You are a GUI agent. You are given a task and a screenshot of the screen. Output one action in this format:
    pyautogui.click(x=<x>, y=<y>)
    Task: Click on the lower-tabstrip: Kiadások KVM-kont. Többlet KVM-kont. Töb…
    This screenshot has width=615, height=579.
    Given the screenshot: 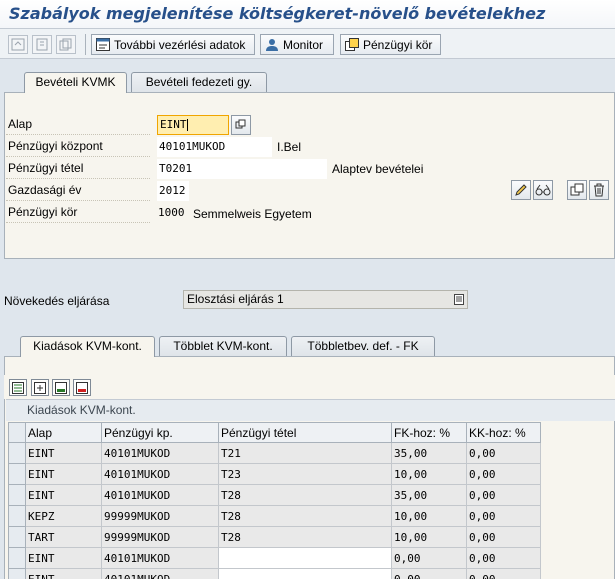 What is the action you would take?
    pyautogui.click(x=309, y=346)
    